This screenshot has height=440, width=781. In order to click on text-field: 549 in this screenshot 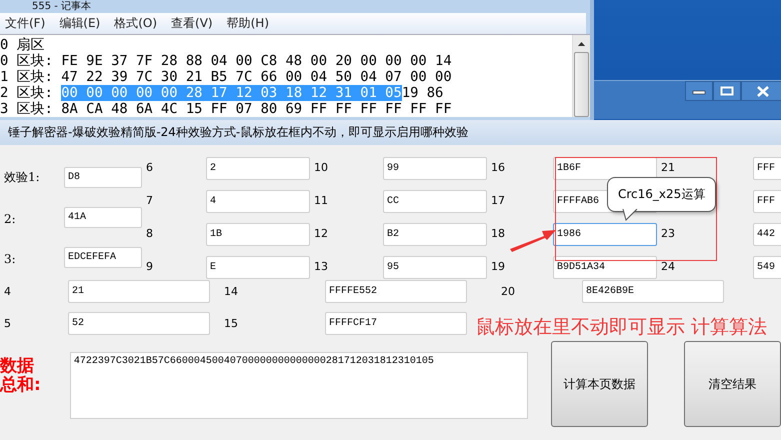, I will do `click(767, 267)`.